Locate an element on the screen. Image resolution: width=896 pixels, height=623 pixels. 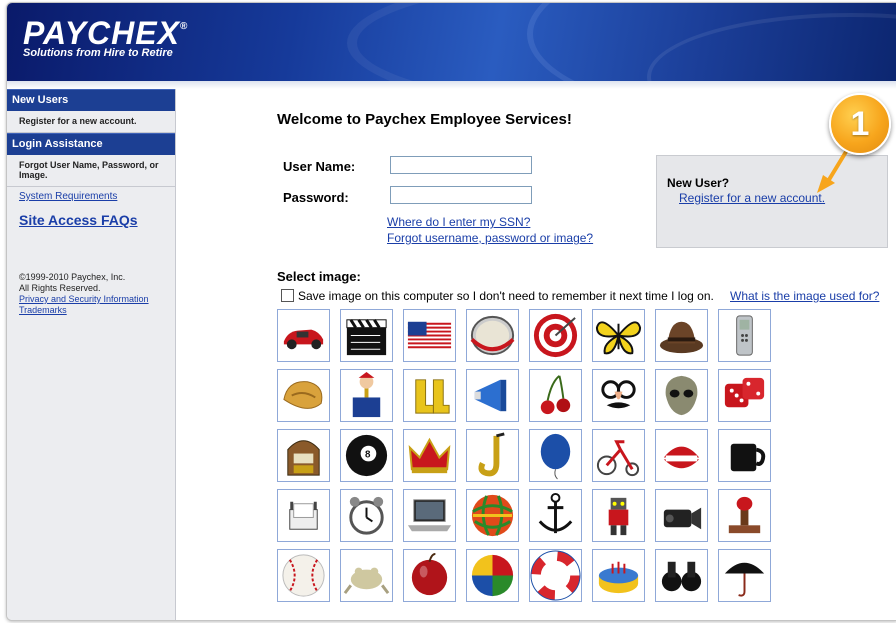
username-label: User Name: is located at coordinates (319, 166).